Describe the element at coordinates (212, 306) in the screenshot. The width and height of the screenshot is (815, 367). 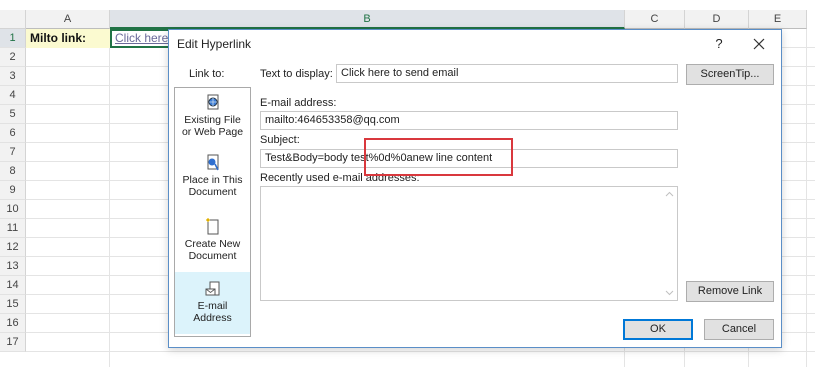
I see `link-to-email-line1: E-mail` at that location.